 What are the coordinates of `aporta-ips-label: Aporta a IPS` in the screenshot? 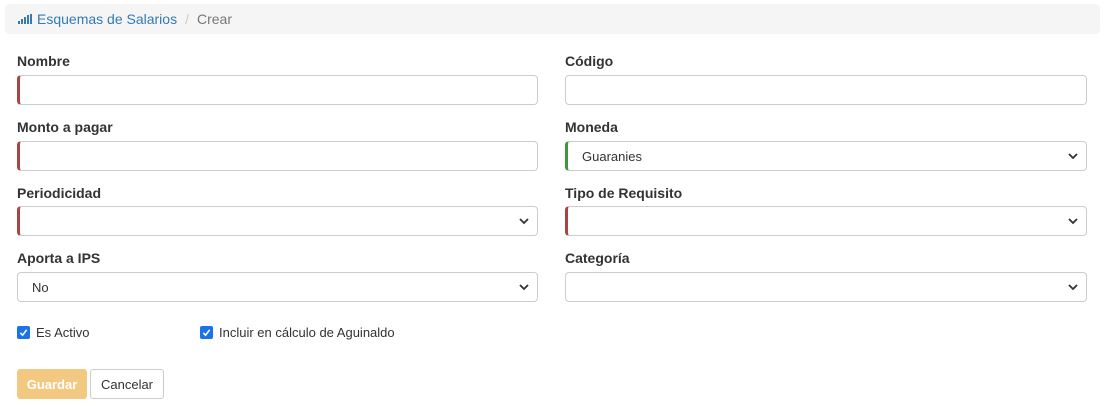 It's located at (59, 258).